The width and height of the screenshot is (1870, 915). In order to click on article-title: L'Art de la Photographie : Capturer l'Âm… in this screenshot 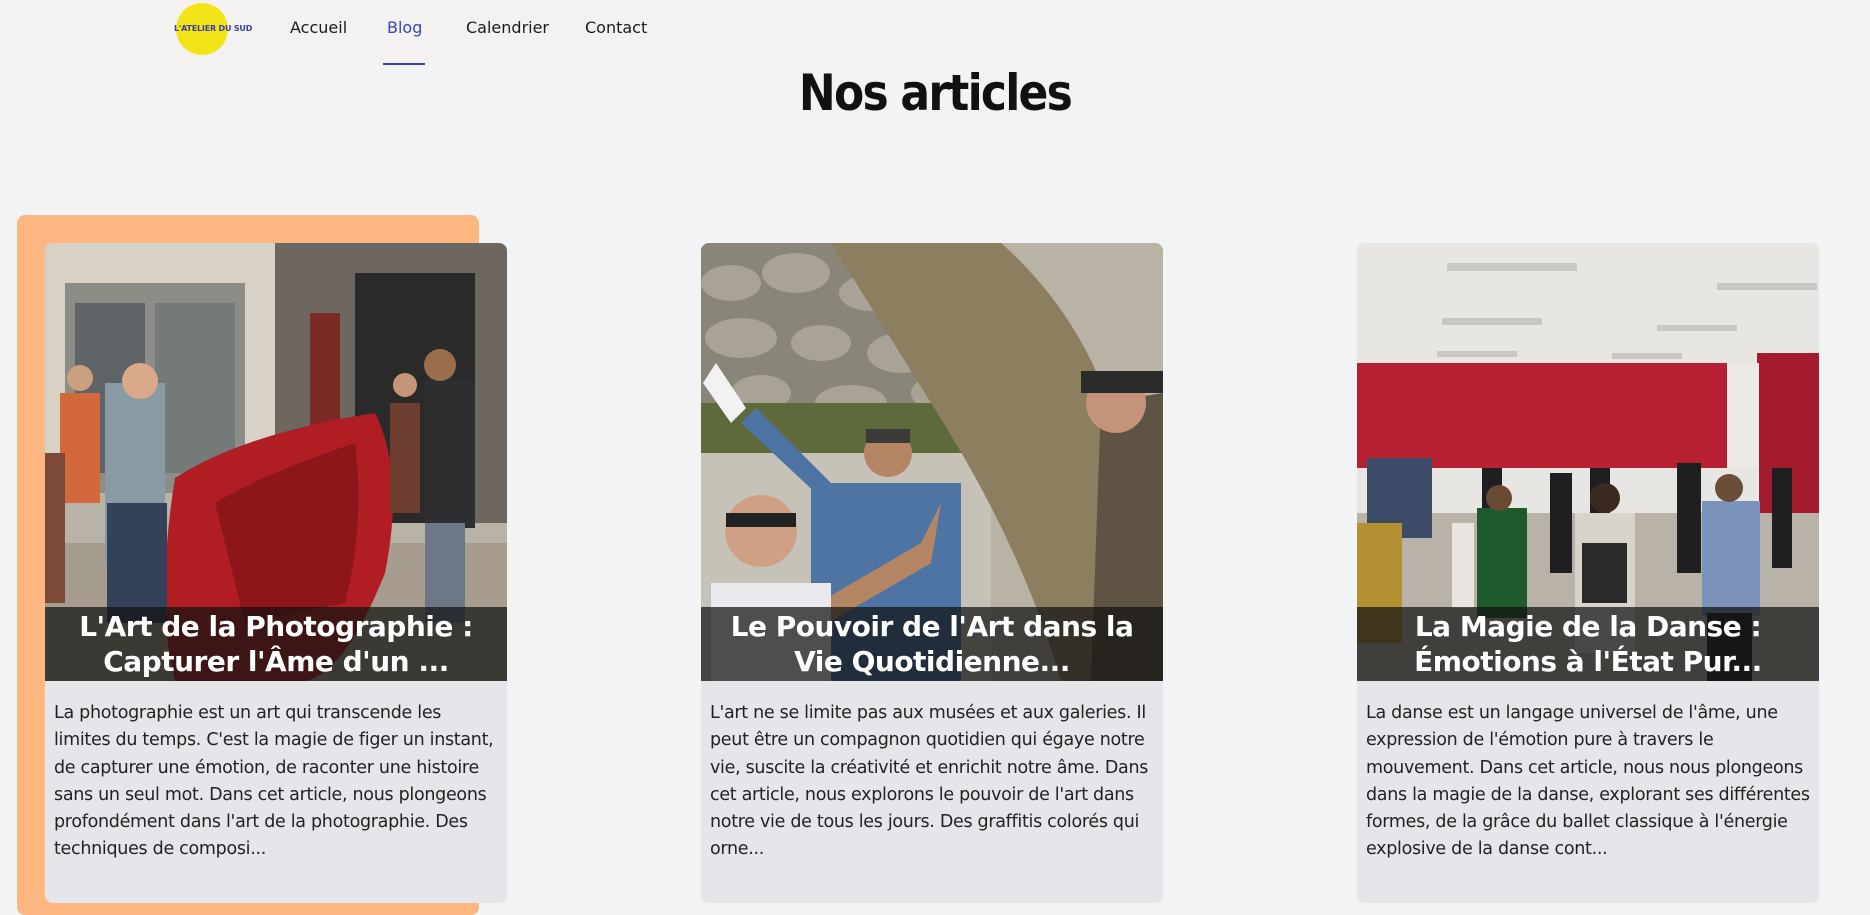, I will do `click(276, 645)`.